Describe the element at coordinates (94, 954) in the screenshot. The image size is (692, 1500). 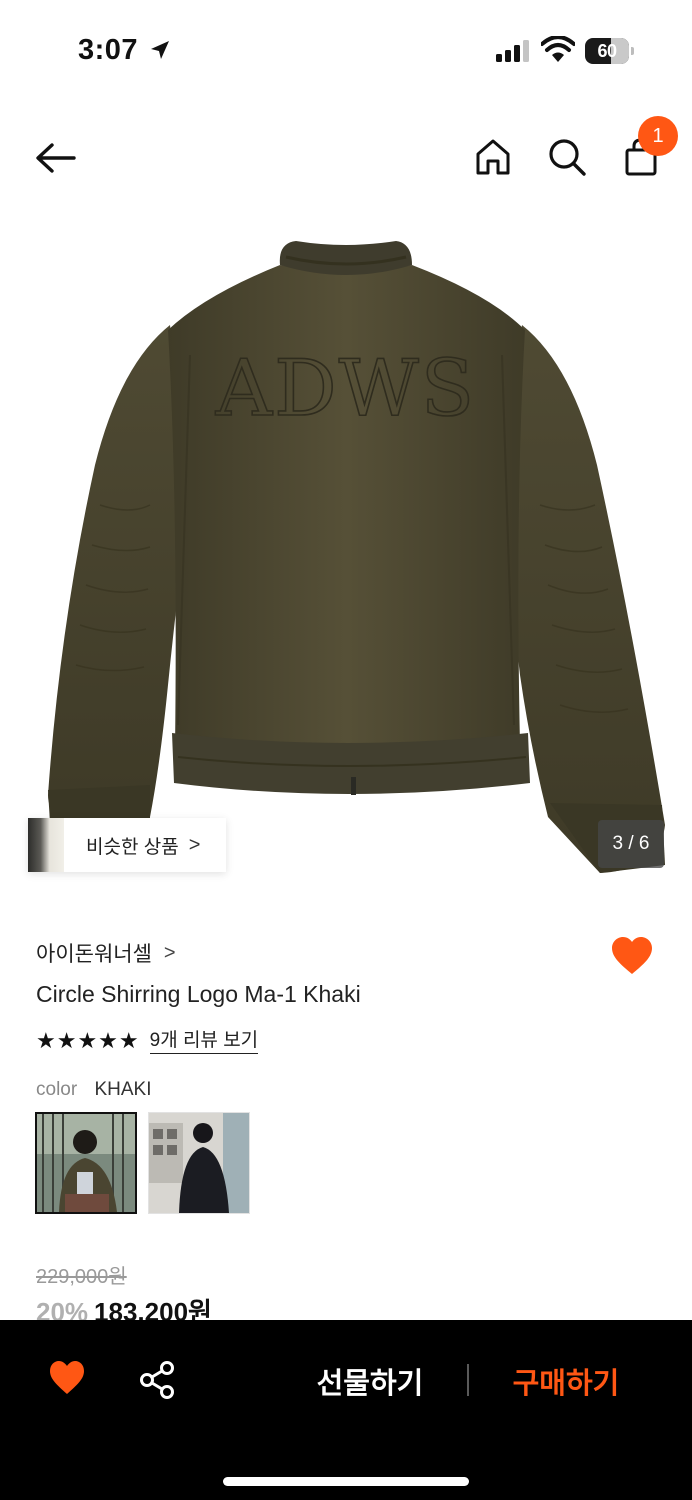
I see `brand-name: 아이돈워너셀` at that location.